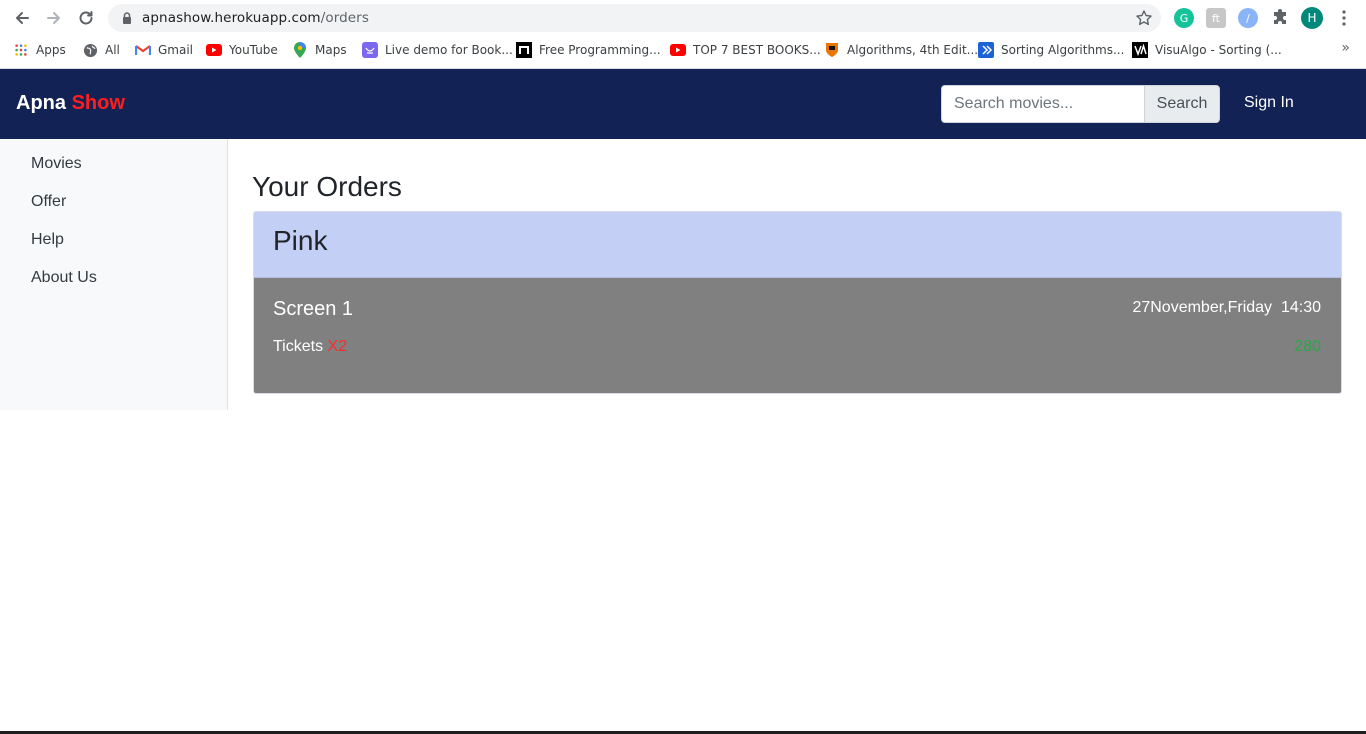  Describe the element at coordinates (64, 278) in the screenshot. I see `sidebar-item-about-us: About Us` at that location.